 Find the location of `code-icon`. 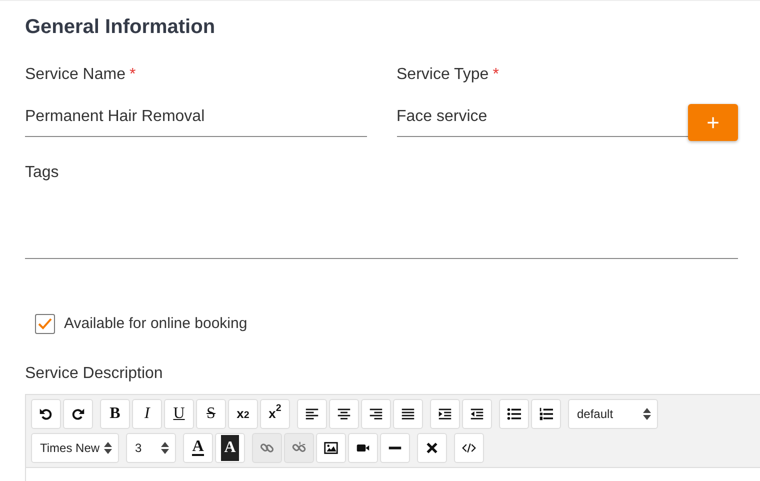

code-icon is located at coordinates (469, 447).